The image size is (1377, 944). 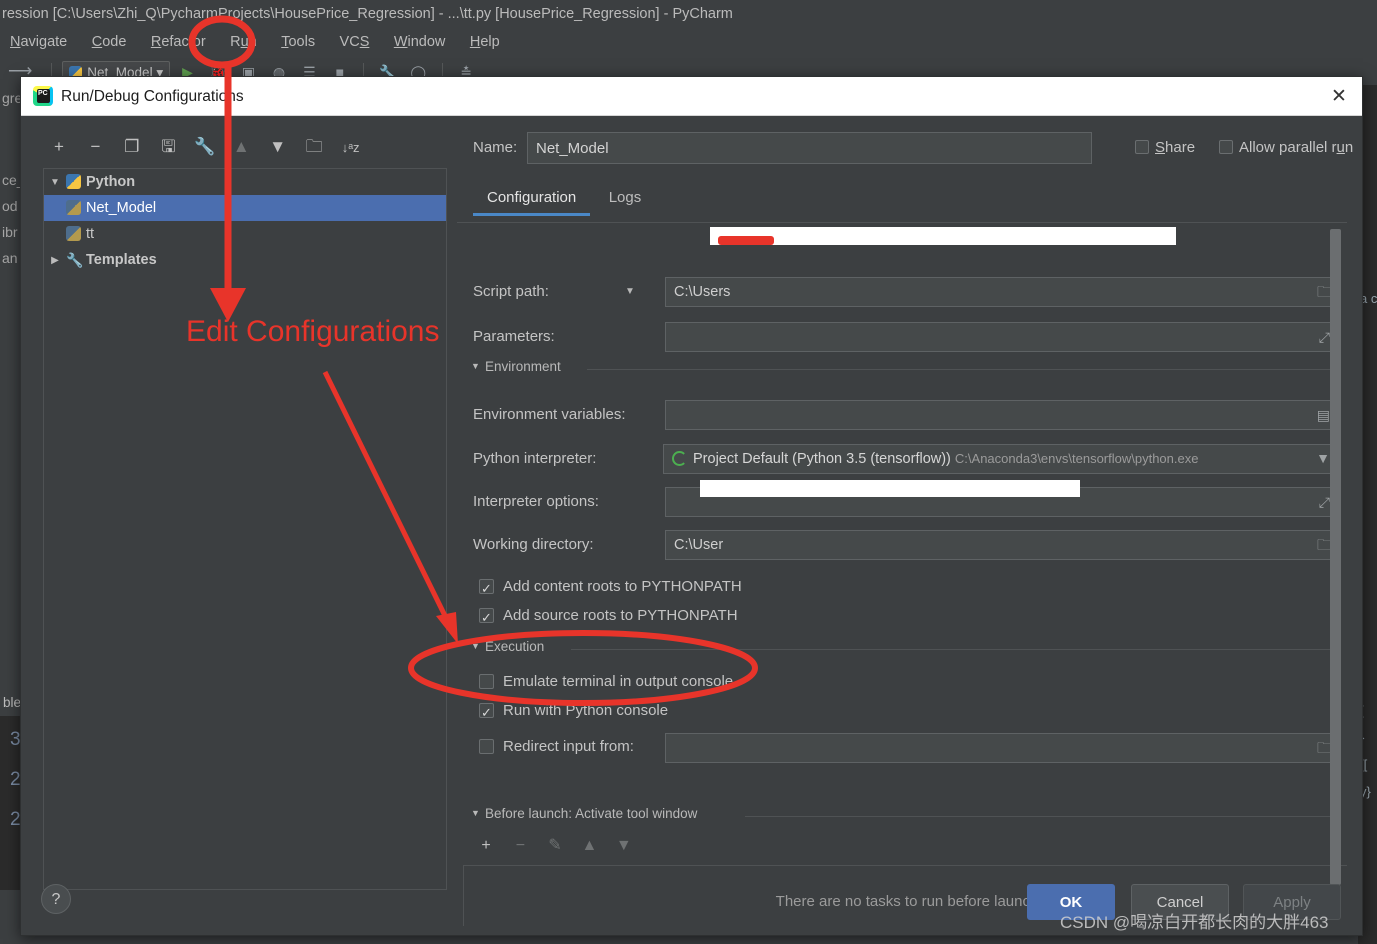 I want to click on tree-node-python: ▼ Python, so click(x=245, y=182).